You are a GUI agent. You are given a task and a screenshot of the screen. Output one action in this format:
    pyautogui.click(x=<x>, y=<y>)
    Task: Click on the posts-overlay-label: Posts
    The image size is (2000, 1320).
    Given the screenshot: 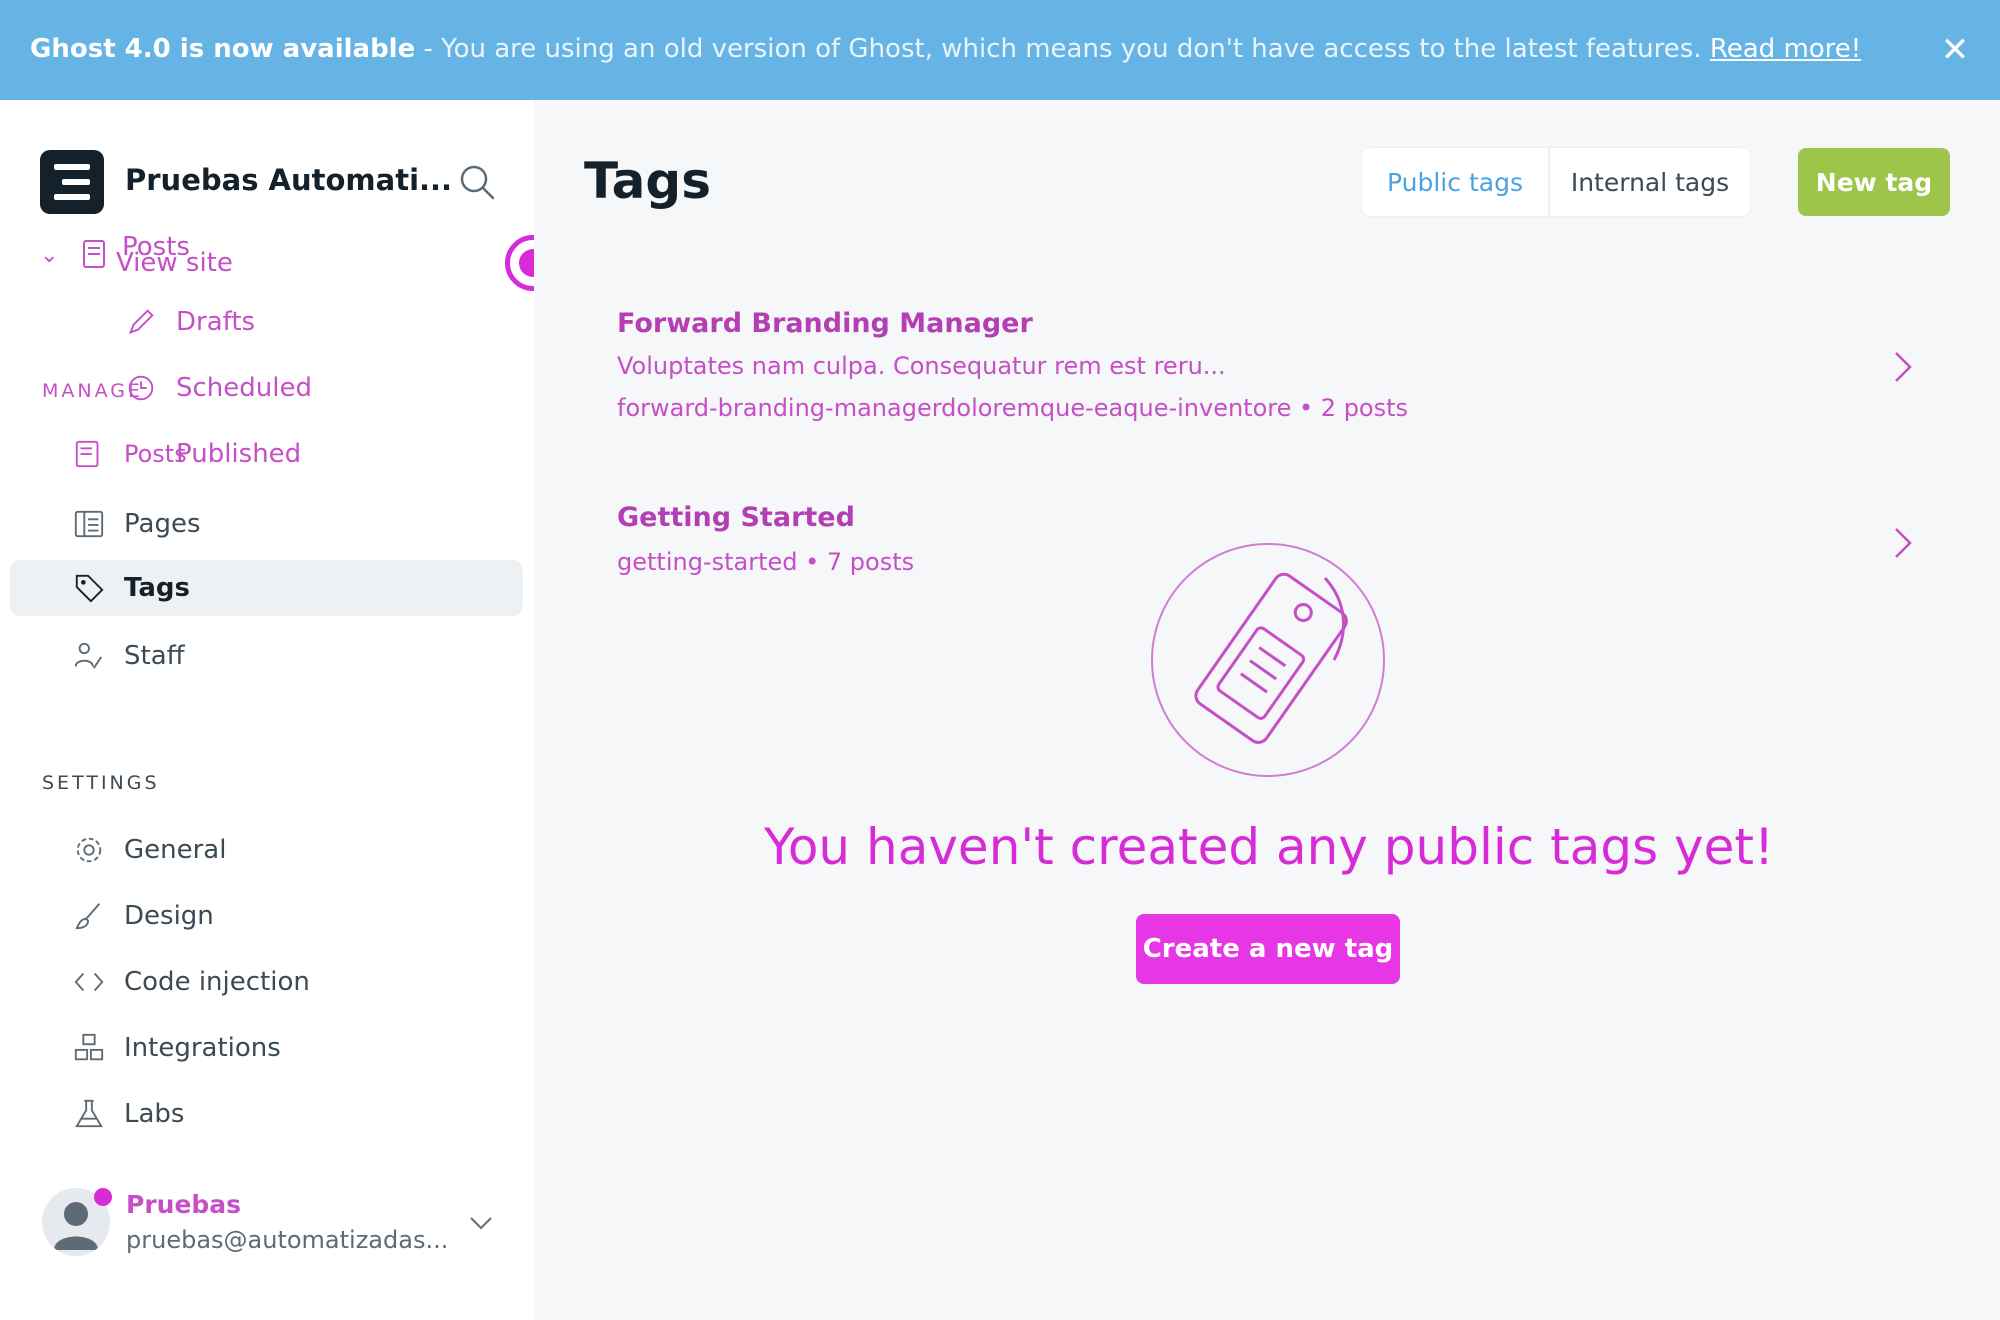 What is the action you would take?
    pyautogui.click(x=155, y=454)
    